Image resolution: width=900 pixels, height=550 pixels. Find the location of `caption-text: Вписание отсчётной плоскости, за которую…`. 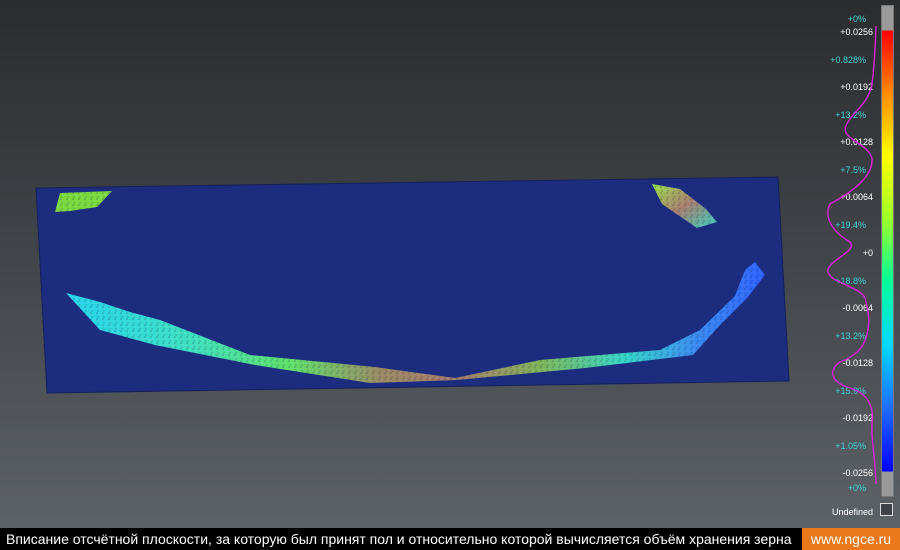

caption-text: Вписание отсчётной плоскости, за которую… is located at coordinates (399, 539).